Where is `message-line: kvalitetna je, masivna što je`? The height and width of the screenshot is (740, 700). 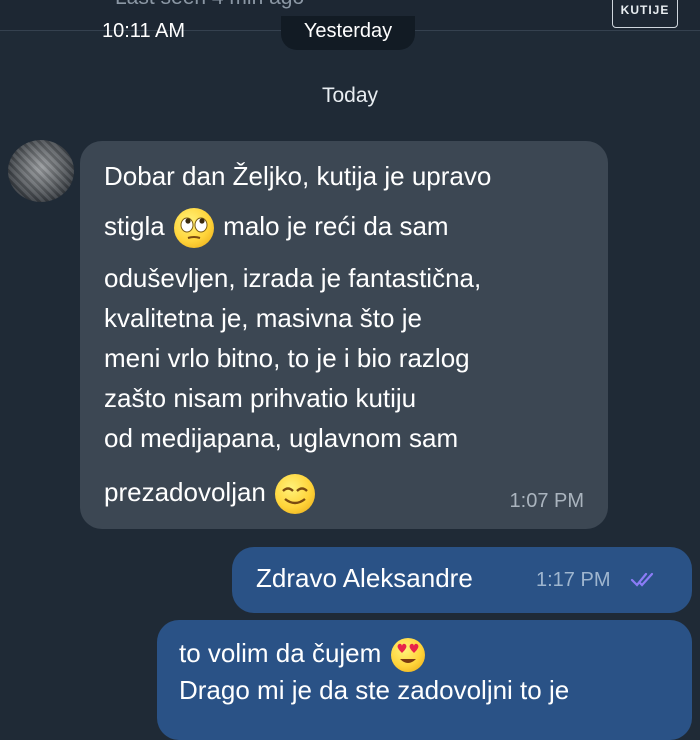 message-line: kvalitetna je, masivna što je is located at coordinates (263, 318).